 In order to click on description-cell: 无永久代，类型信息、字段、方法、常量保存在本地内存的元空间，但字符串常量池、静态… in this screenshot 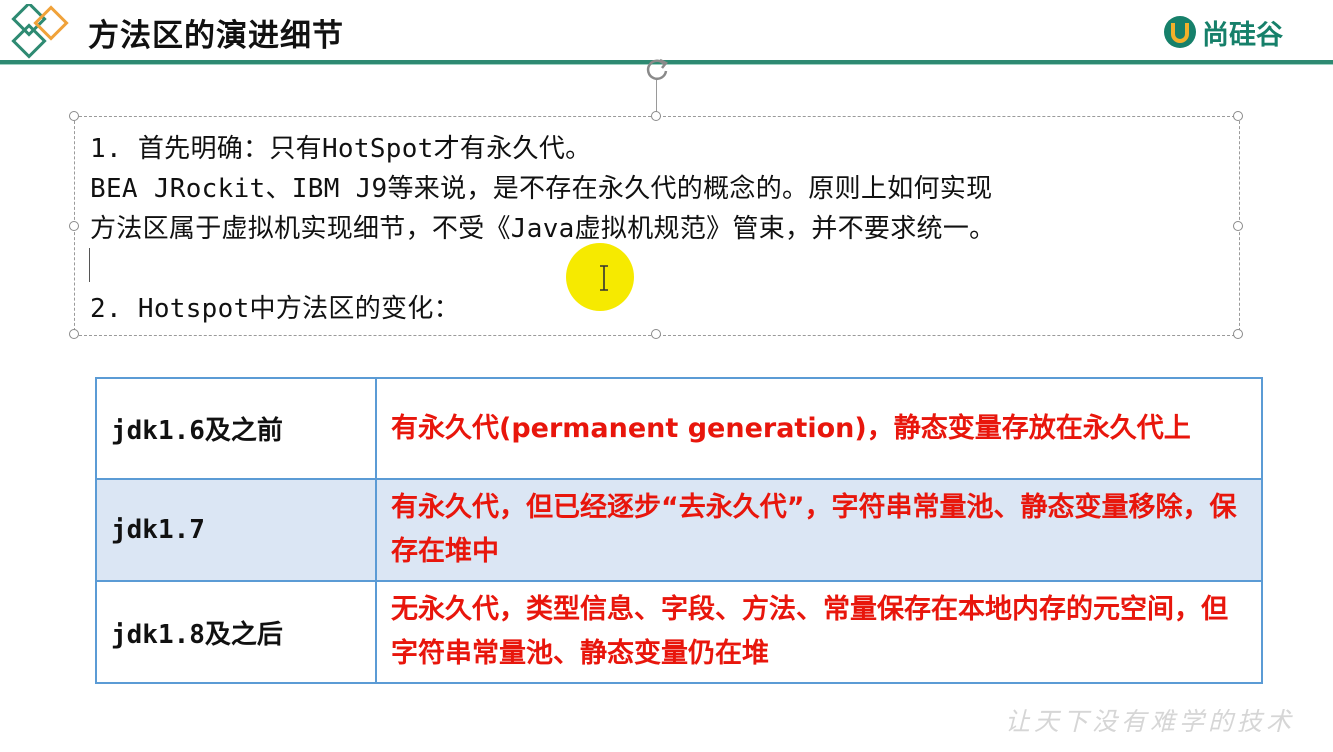, I will do `click(819, 632)`.